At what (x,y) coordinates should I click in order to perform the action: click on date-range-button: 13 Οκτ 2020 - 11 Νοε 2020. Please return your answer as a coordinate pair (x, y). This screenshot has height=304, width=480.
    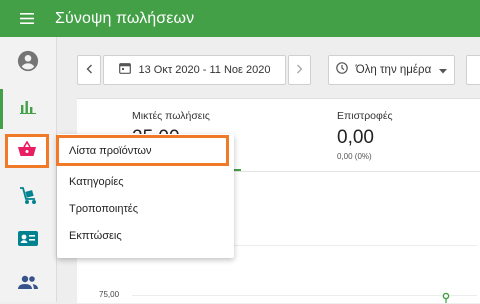
    Looking at the image, I should click on (194, 70).